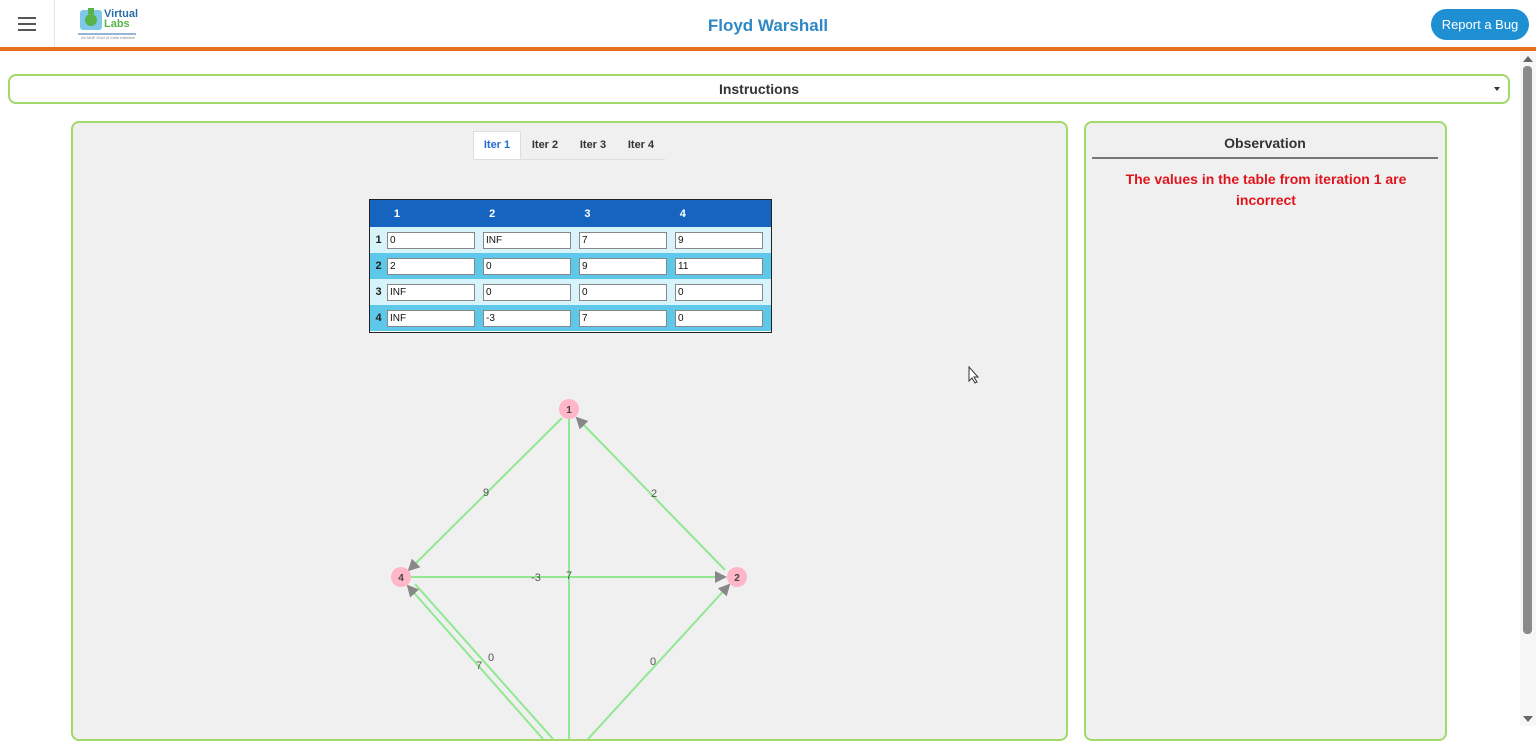  I want to click on mouse-pointer-icon, so click(974, 375).